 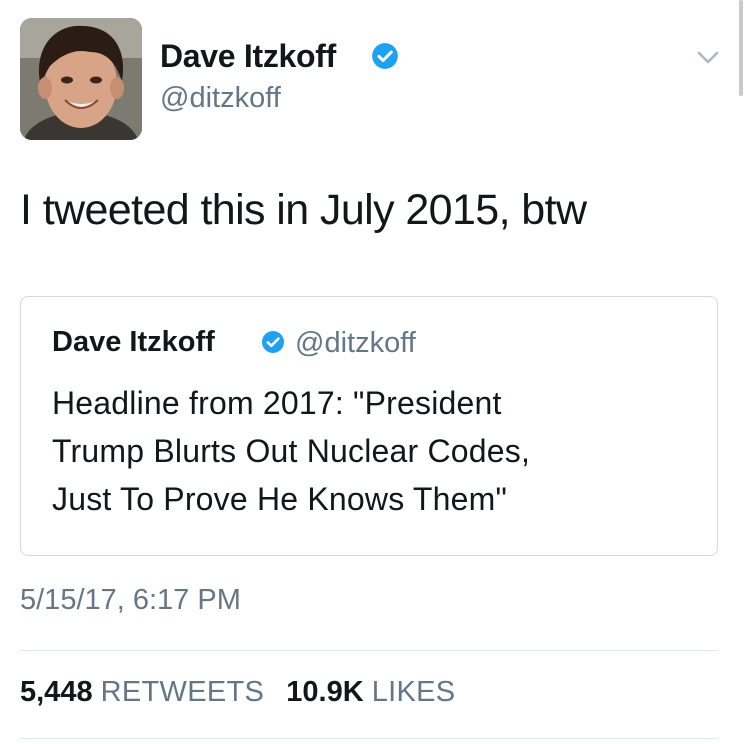 What do you see at coordinates (133, 342) in the screenshot?
I see `quoted-author-name: Dave Itzkoff` at bounding box center [133, 342].